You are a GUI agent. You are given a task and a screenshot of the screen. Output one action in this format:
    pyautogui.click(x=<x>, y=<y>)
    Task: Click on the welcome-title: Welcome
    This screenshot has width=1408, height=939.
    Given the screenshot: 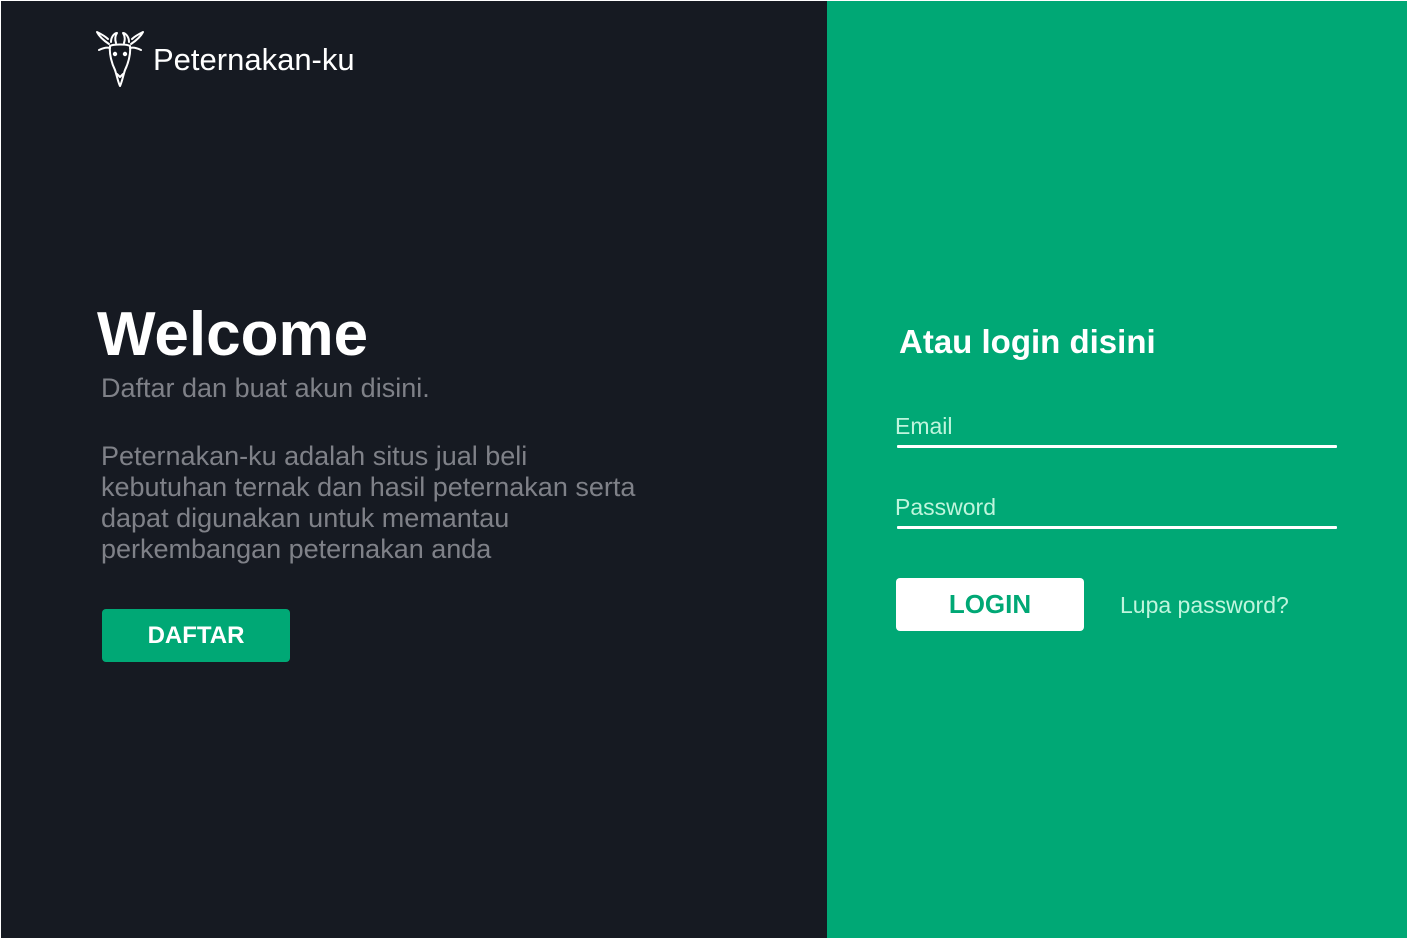 What is the action you would take?
    pyautogui.click(x=233, y=334)
    